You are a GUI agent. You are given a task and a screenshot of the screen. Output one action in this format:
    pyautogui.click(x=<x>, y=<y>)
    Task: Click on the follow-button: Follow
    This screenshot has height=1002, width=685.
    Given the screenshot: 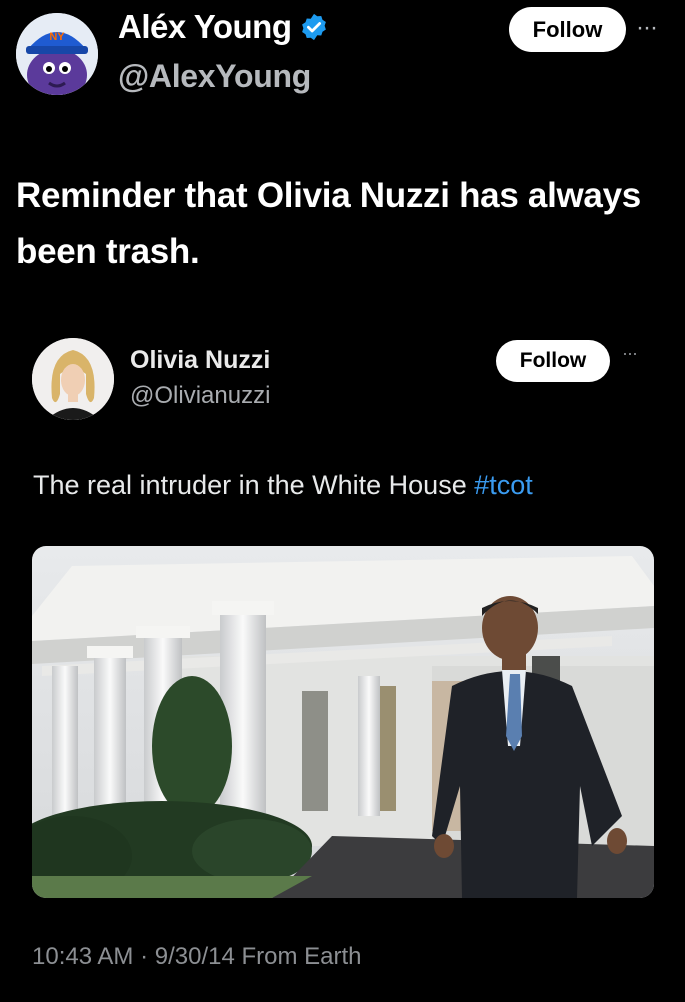 What is the action you would take?
    pyautogui.click(x=567, y=29)
    